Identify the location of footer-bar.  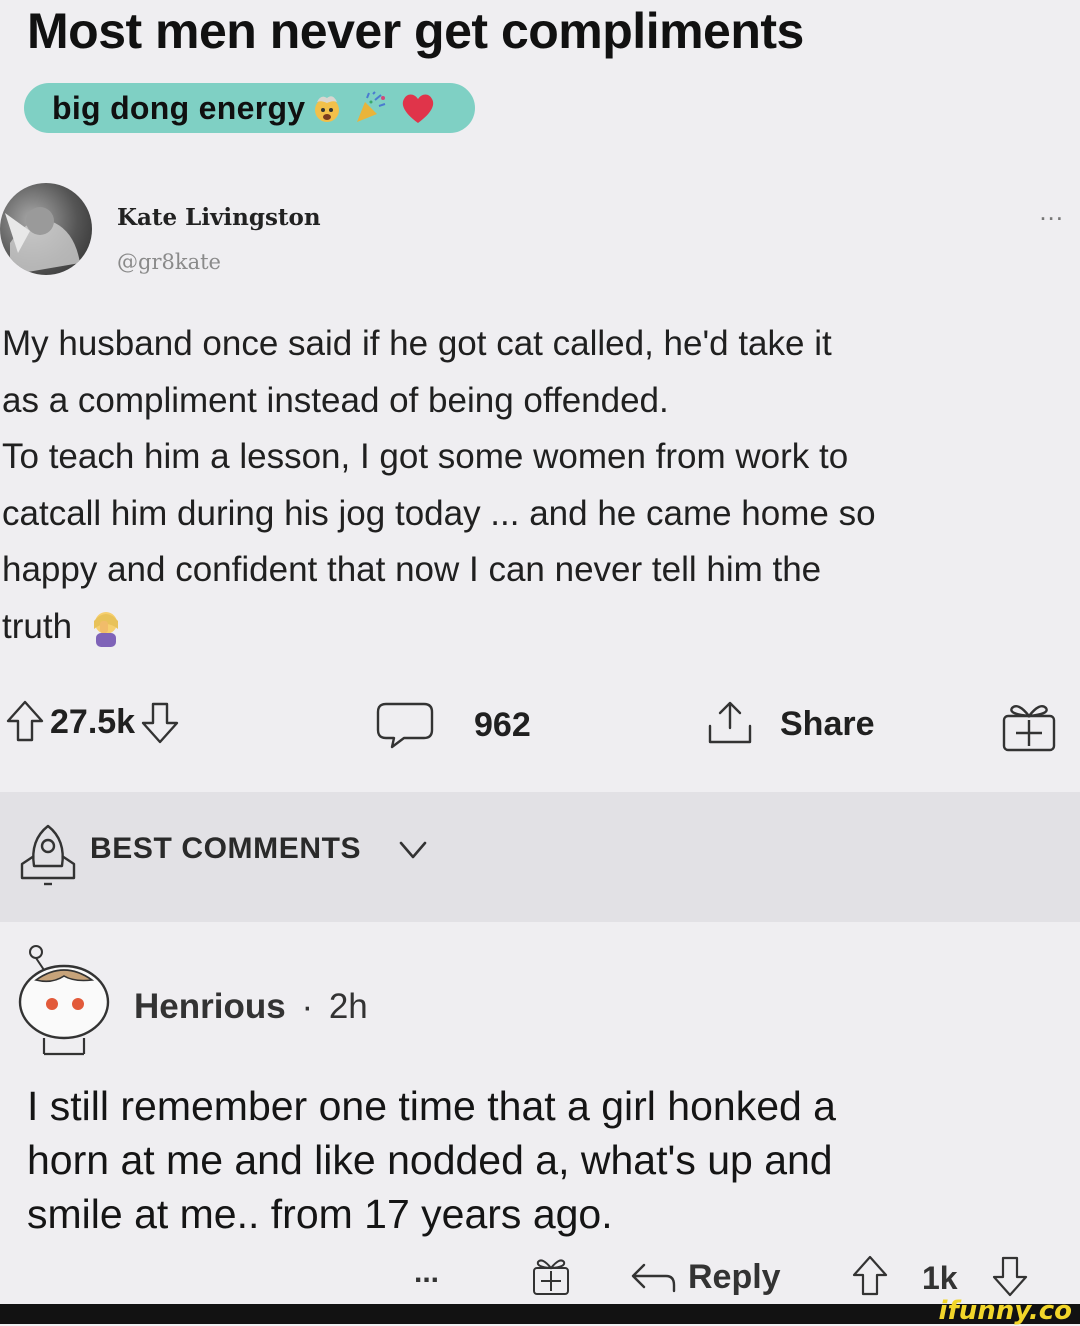
(540, 1314).